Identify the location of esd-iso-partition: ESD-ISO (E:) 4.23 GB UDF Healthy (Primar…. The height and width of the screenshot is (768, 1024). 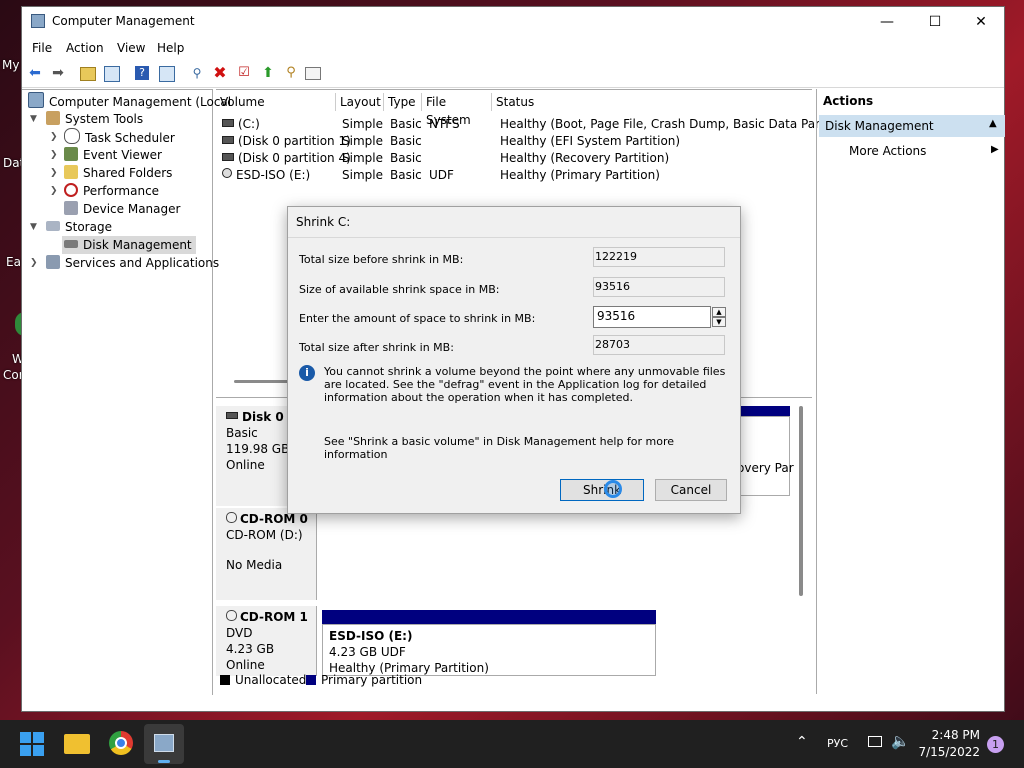
(489, 650).